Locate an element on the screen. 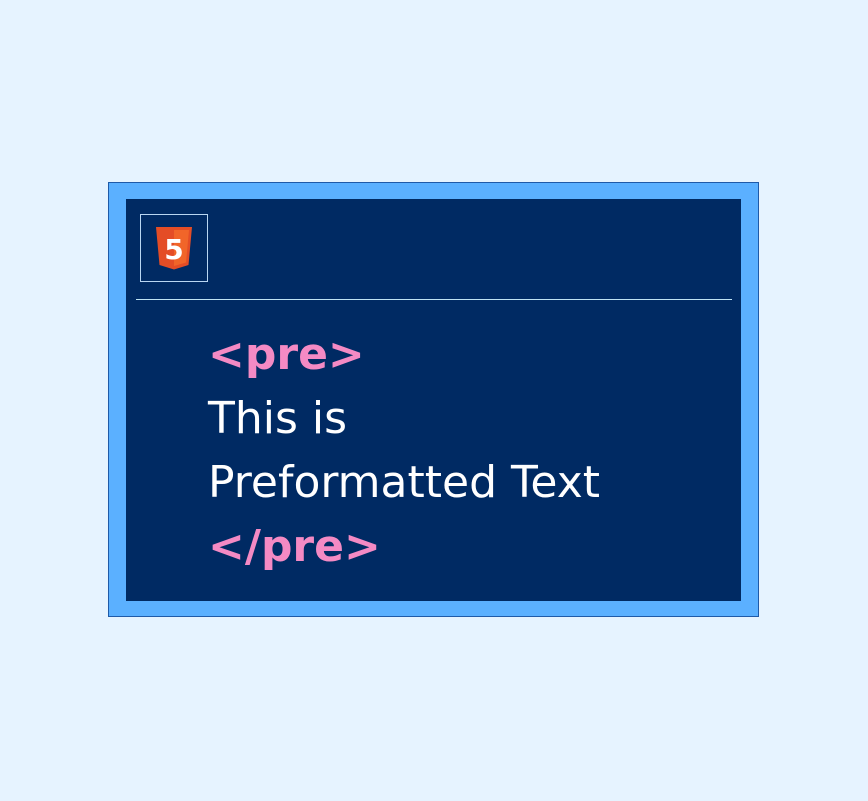  html5-logo-box: 5 is located at coordinates (174, 248).